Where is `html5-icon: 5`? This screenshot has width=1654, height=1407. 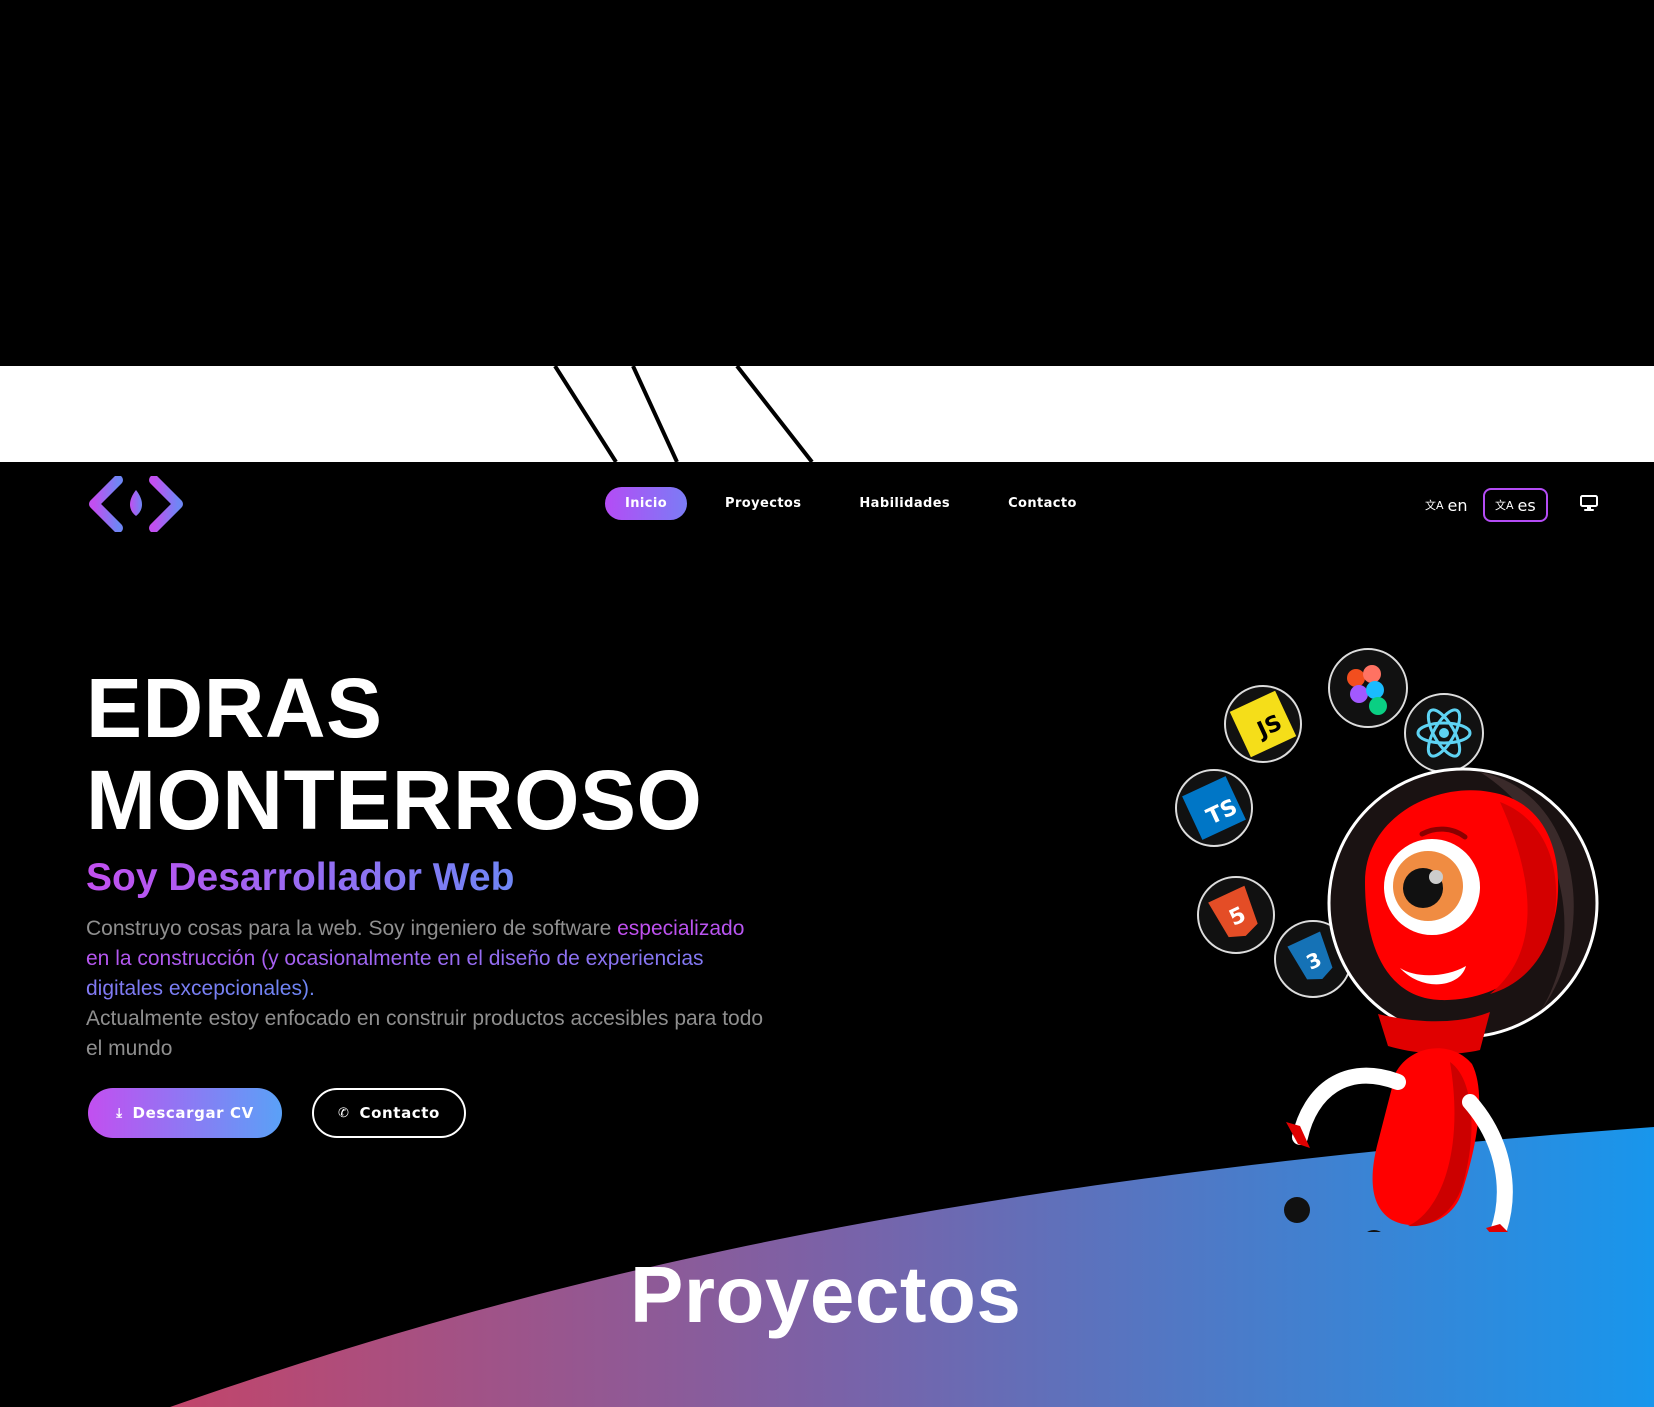
html5-icon: 5 is located at coordinates (1236, 915).